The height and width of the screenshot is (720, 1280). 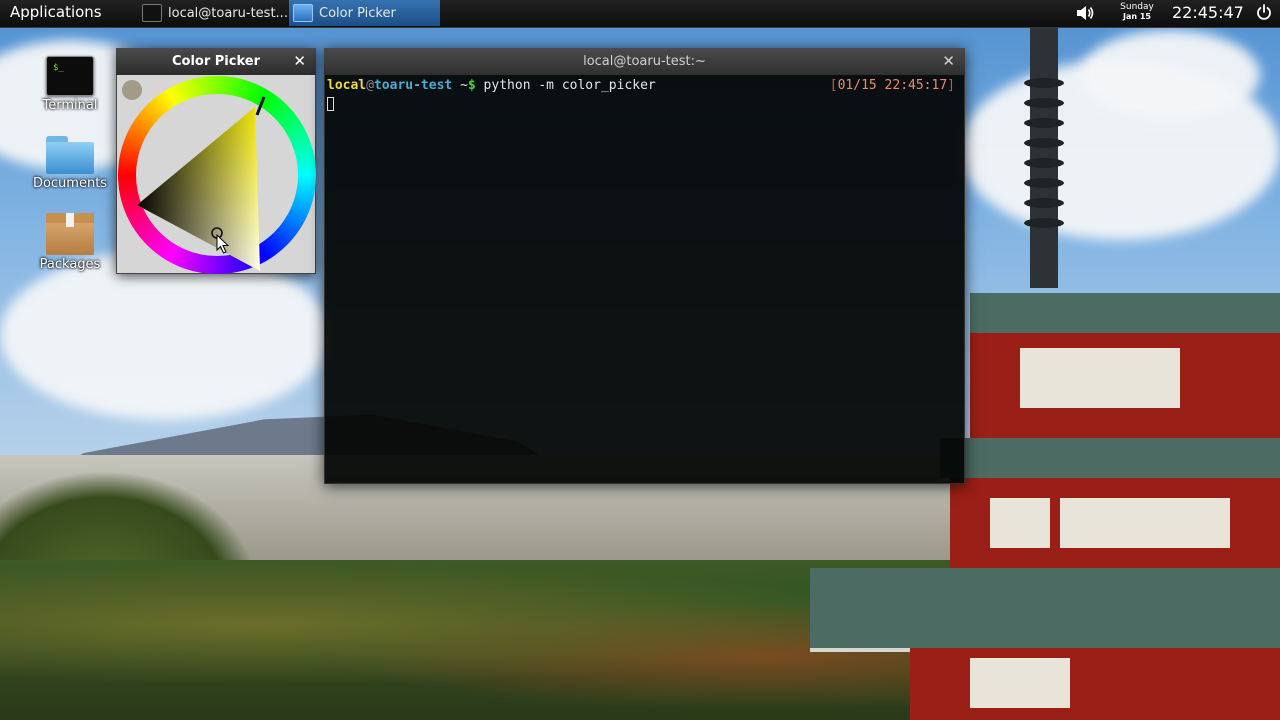 I want to click on prompt-host: toaru-test, so click(x=413, y=85).